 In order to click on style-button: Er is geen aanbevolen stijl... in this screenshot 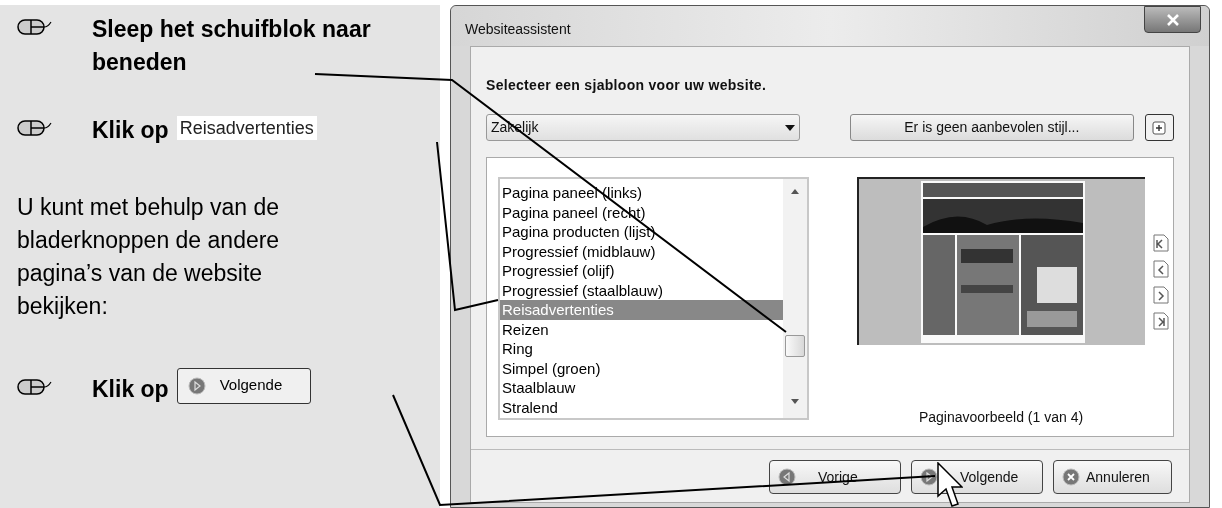, I will do `click(992, 127)`.